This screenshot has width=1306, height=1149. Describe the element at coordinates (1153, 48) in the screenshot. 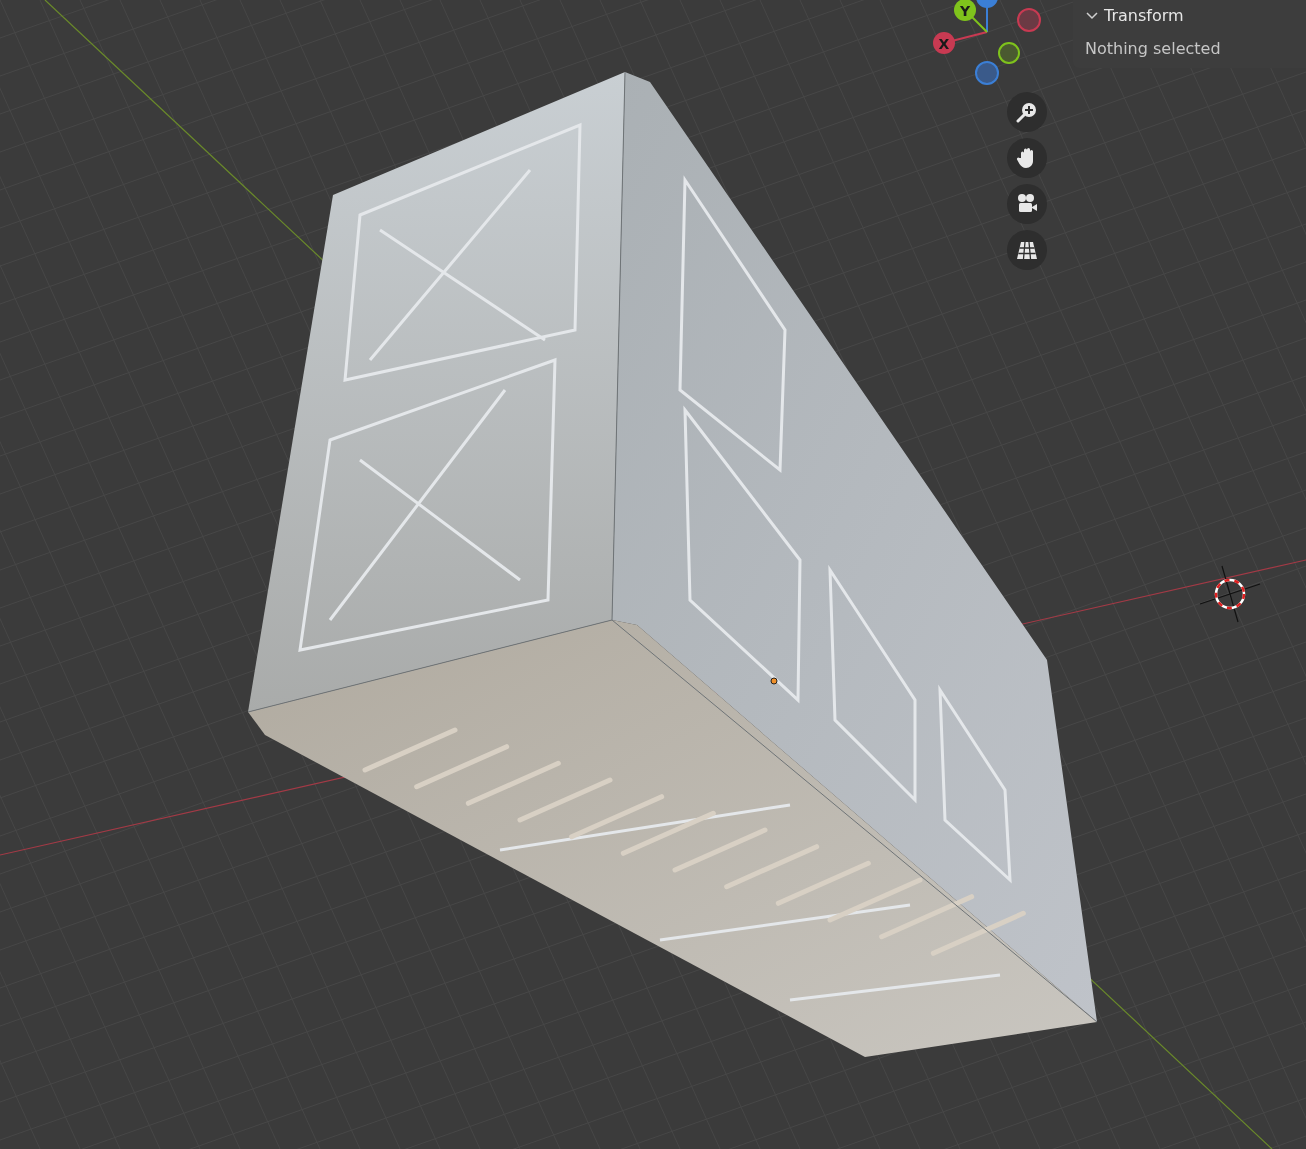

I see `panel-message: Nothing selected` at that location.